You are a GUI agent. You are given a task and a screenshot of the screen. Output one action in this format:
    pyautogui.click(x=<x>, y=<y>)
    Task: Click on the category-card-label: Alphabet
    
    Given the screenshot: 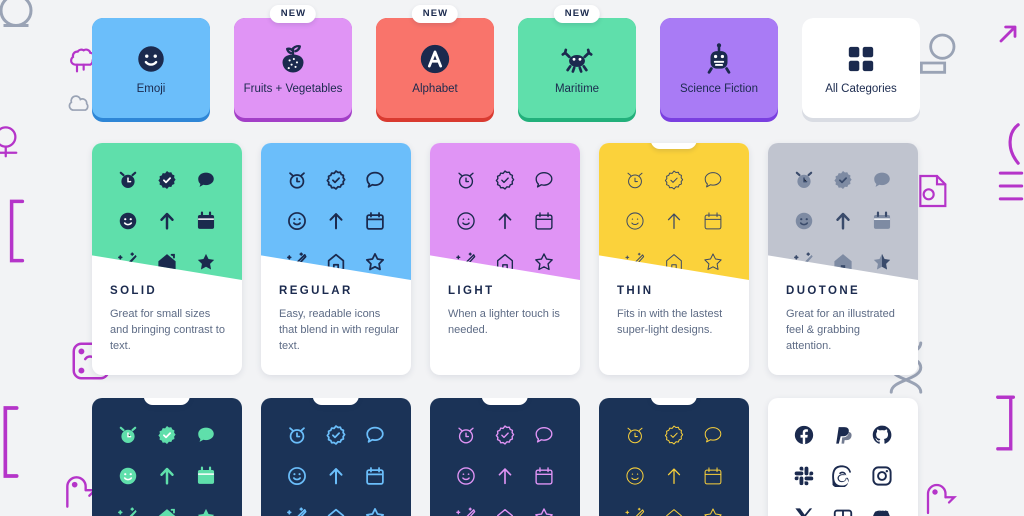 What is the action you would take?
    pyautogui.click(x=435, y=89)
    